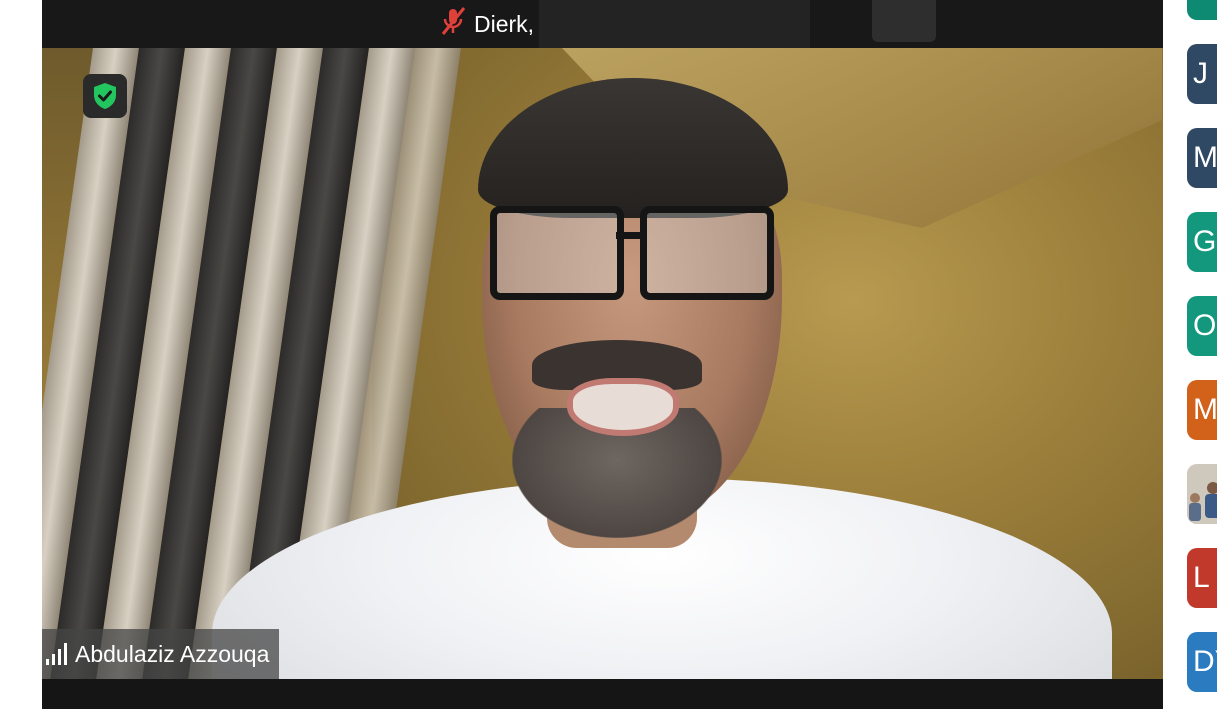 The width and height of the screenshot is (1217, 709). I want to click on speaker-name: Abdulaziz Azzouqa, so click(172, 653).